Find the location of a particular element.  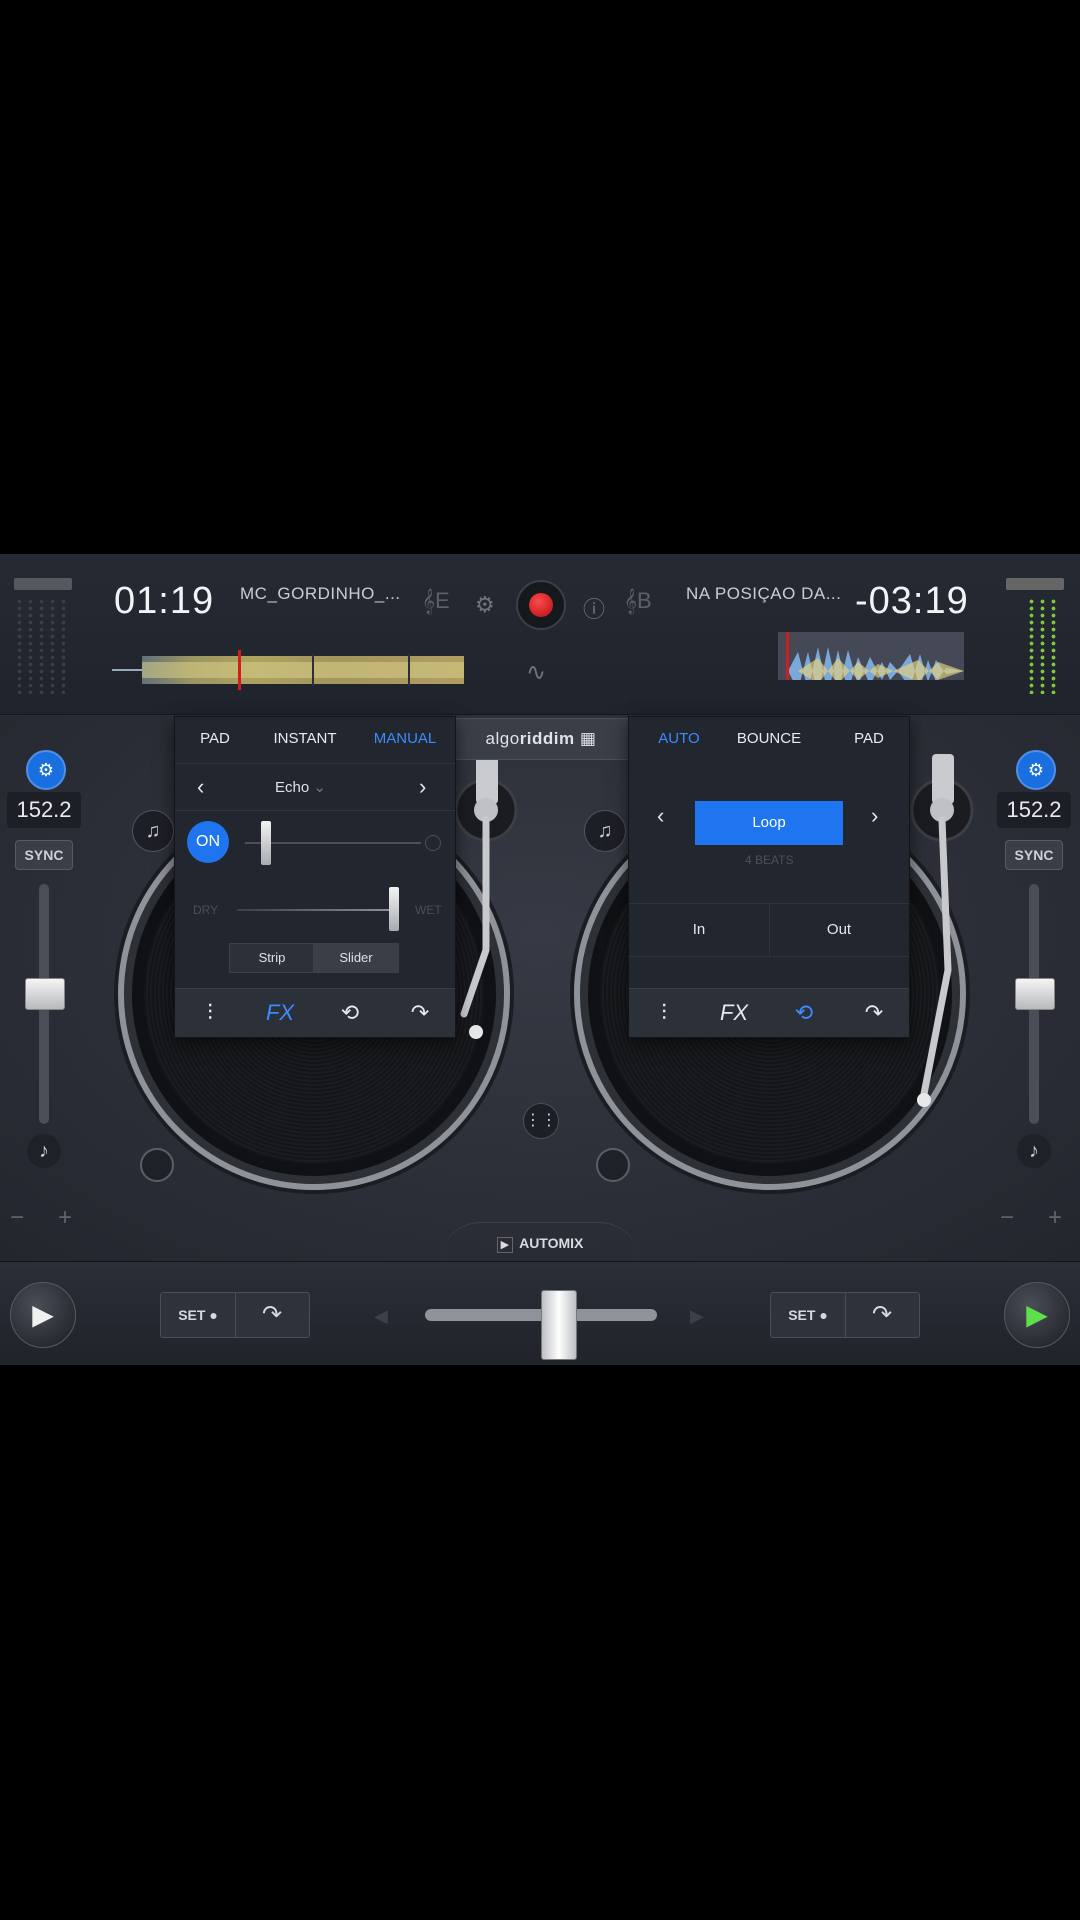

loop-panel-toolbar: ⫶ FX ⟲ ↷ is located at coordinates (769, 1012).